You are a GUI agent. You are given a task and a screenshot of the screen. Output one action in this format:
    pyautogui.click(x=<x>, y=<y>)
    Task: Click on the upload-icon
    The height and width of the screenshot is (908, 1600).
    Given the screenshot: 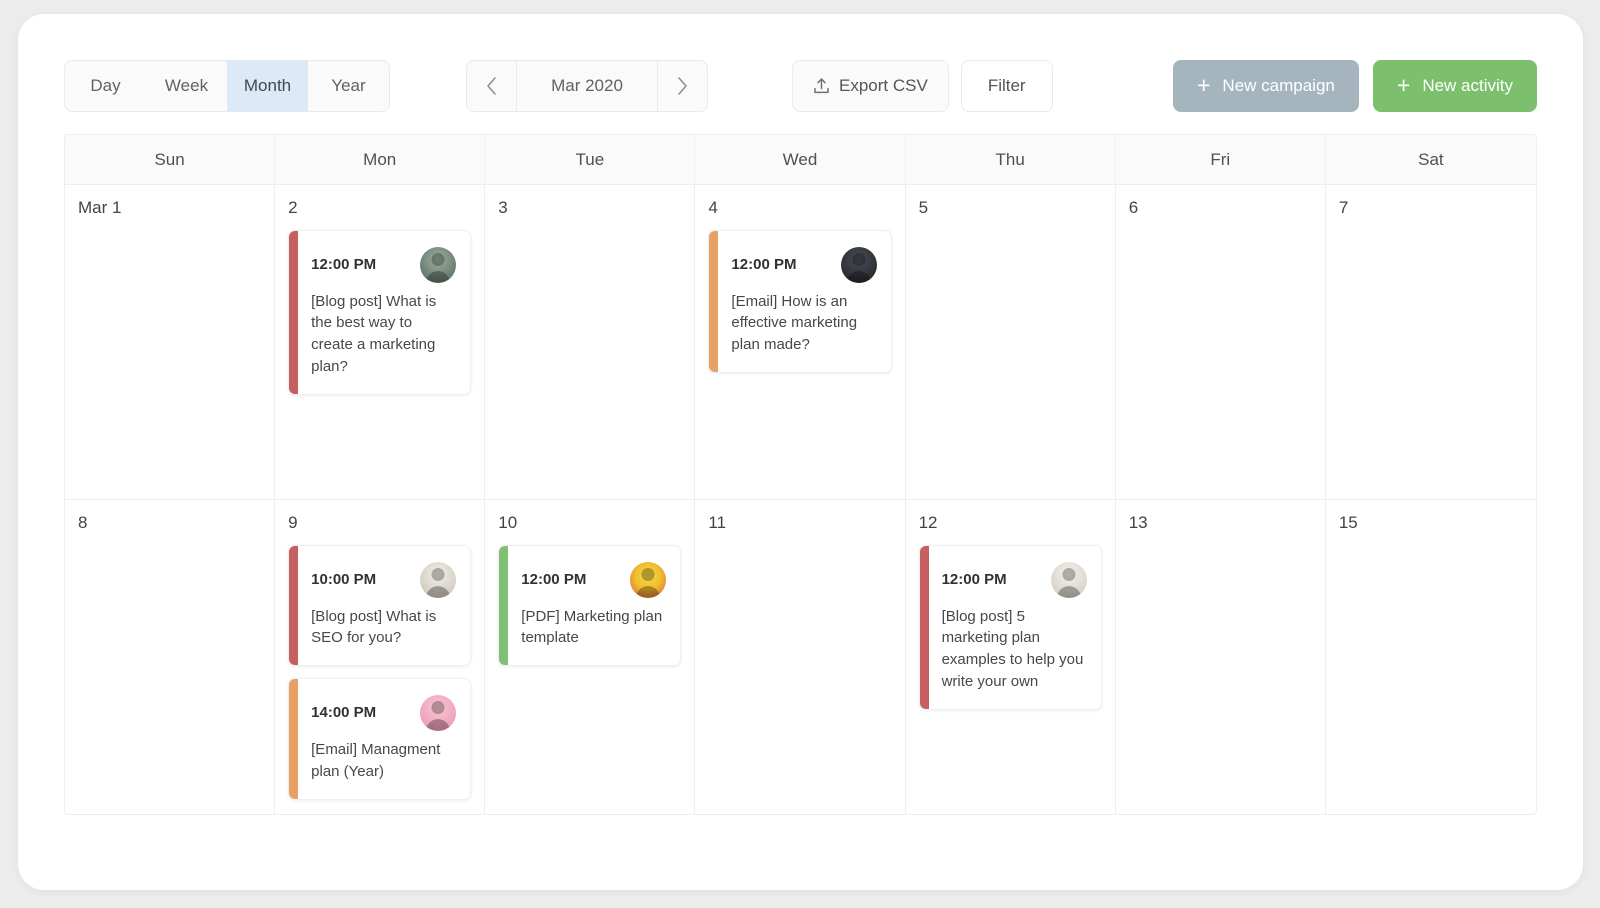 What is the action you would take?
    pyautogui.click(x=821, y=86)
    